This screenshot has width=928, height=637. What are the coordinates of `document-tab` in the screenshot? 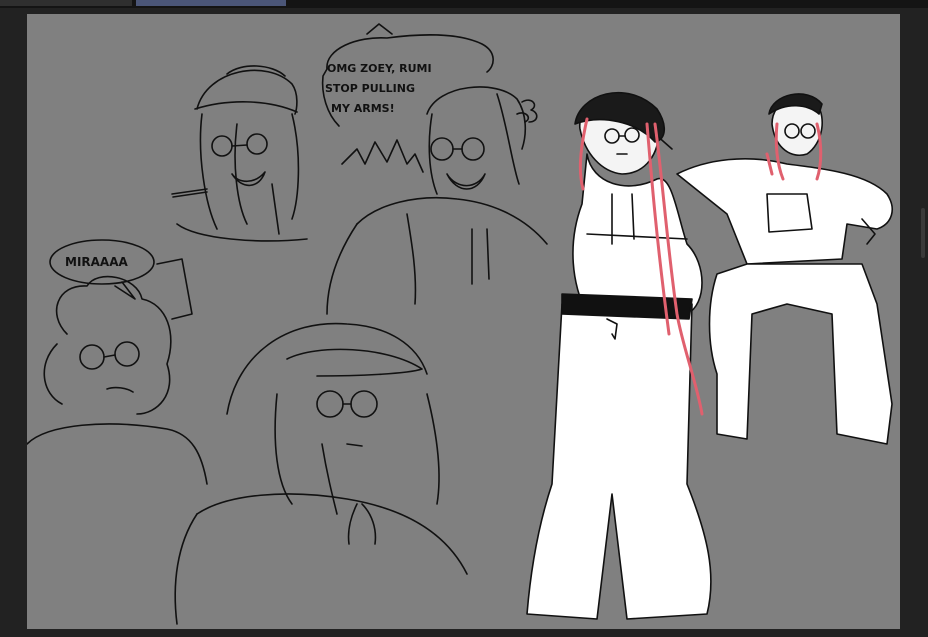 It's located at (66, 3).